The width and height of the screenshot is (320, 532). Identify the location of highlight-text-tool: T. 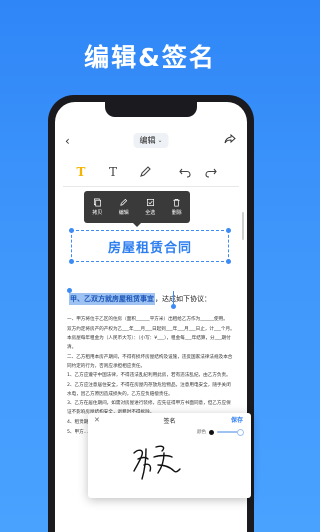
(81, 172).